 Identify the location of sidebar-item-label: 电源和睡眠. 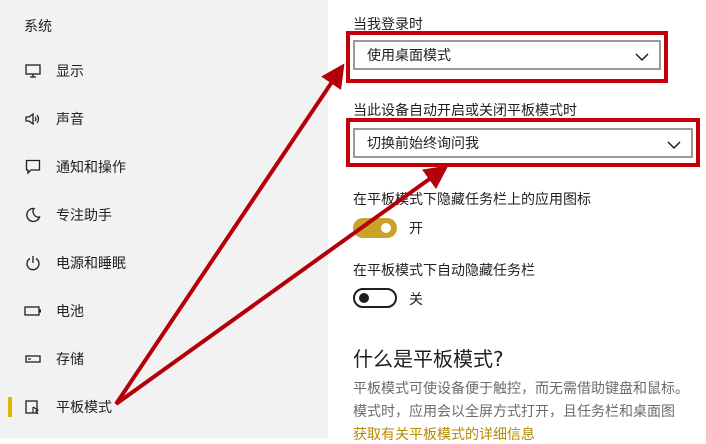
(91, 264).